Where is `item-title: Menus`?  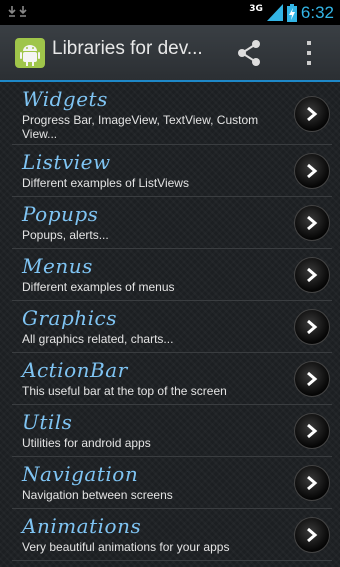
item-title: Menus is located at coordinates (57, 266).